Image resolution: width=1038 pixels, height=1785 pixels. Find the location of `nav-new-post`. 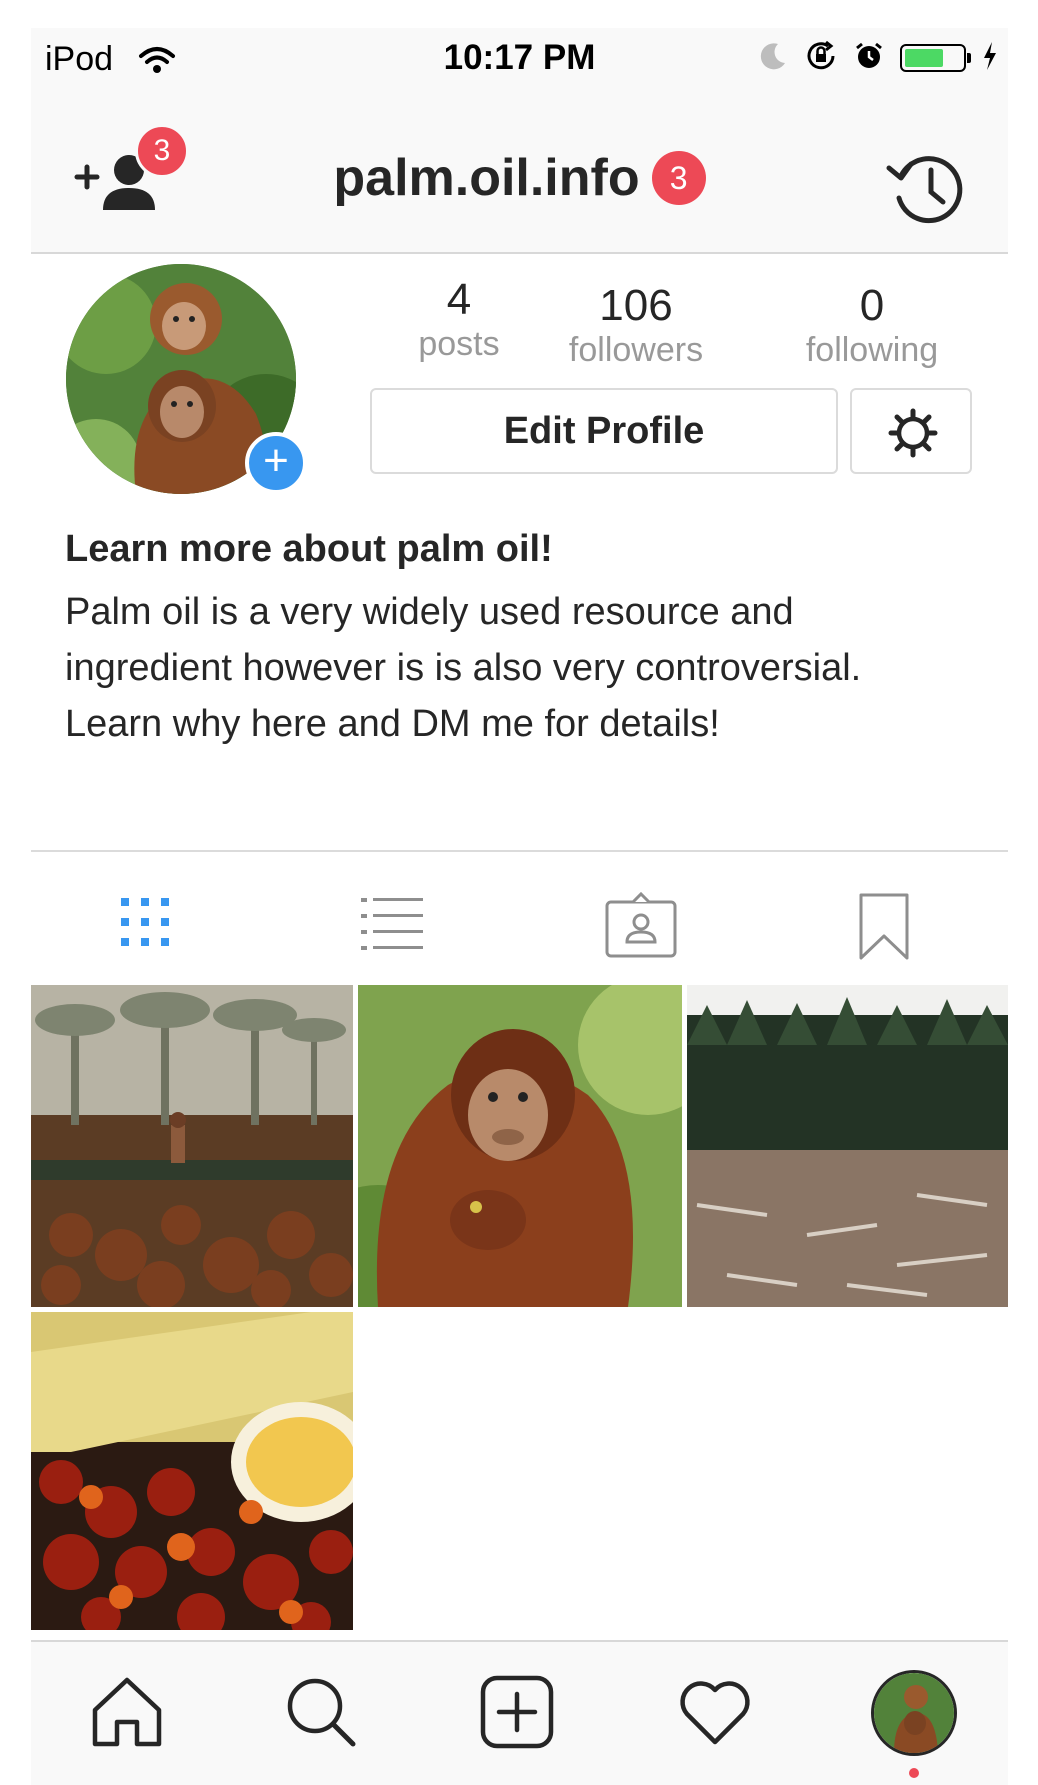

nav-new-post is located at coordinates (519, 1714).